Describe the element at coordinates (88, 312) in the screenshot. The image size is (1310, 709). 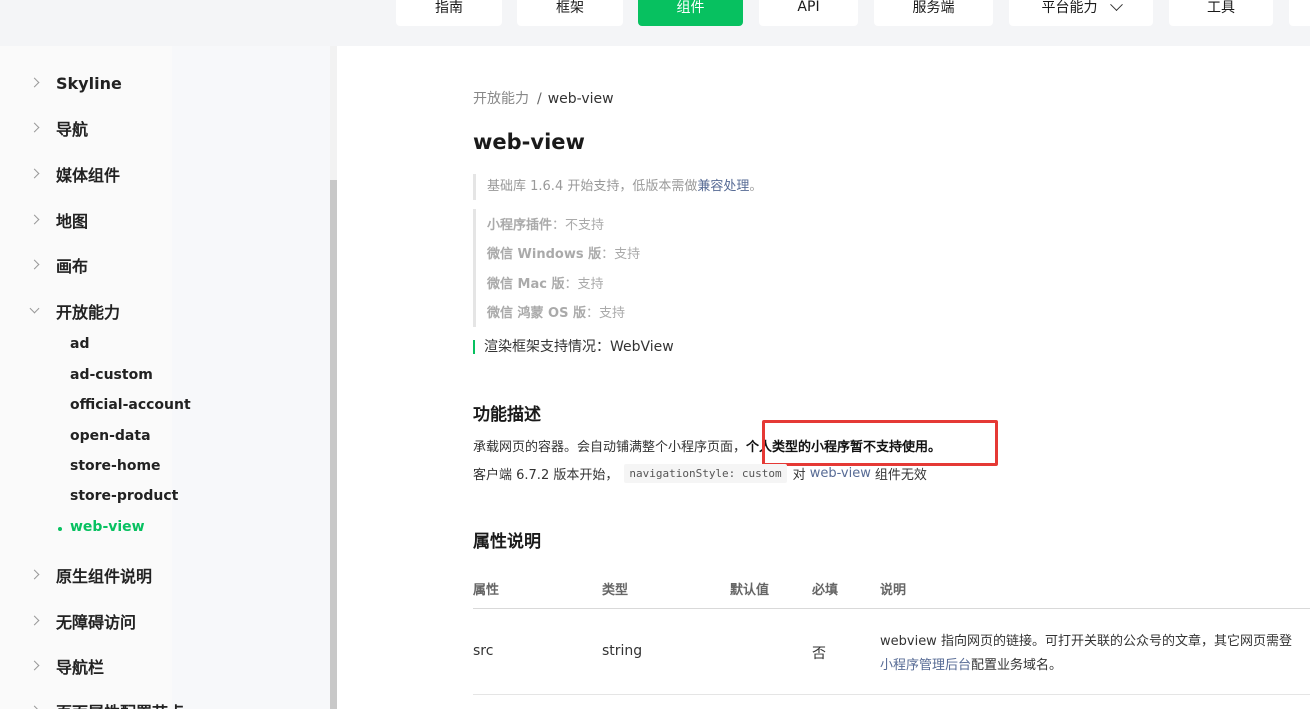
I see `sidebar-item-label: 开放能力` at that location.